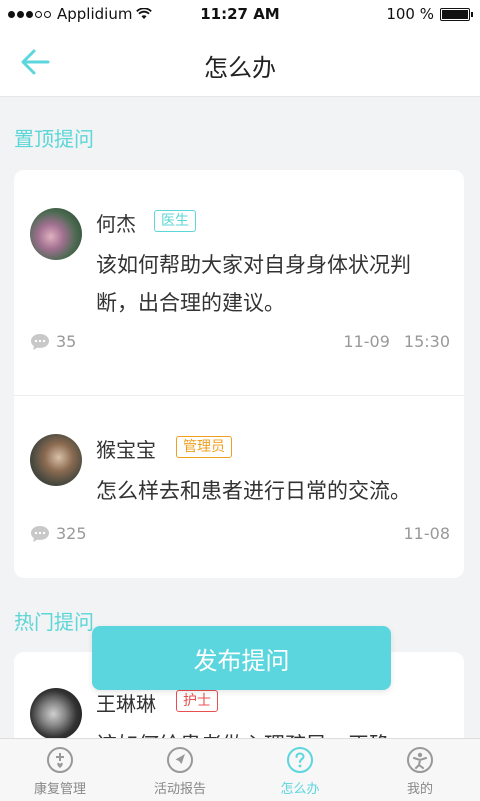  What do you see at coordinates (71, 533) in the screenshot?
I see `comment-count-text: 325` at bounding box center [71, 533].